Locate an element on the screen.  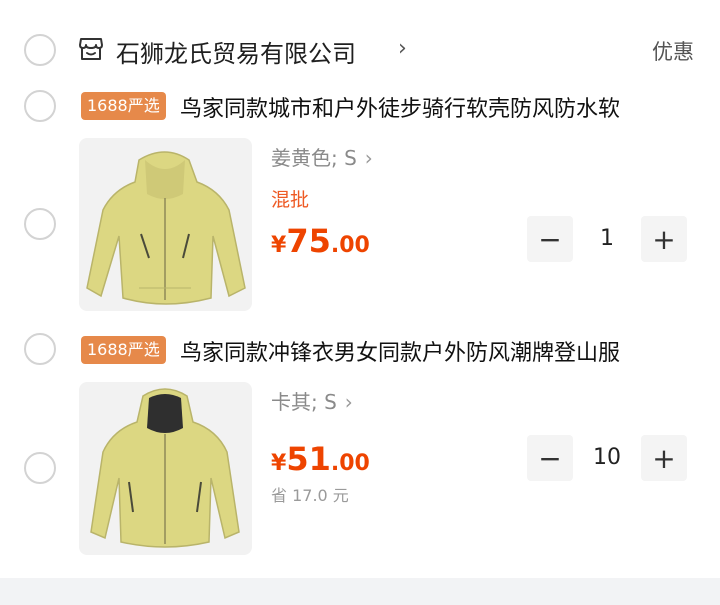
price-integer: 75 is located at coordinates (308, 241).